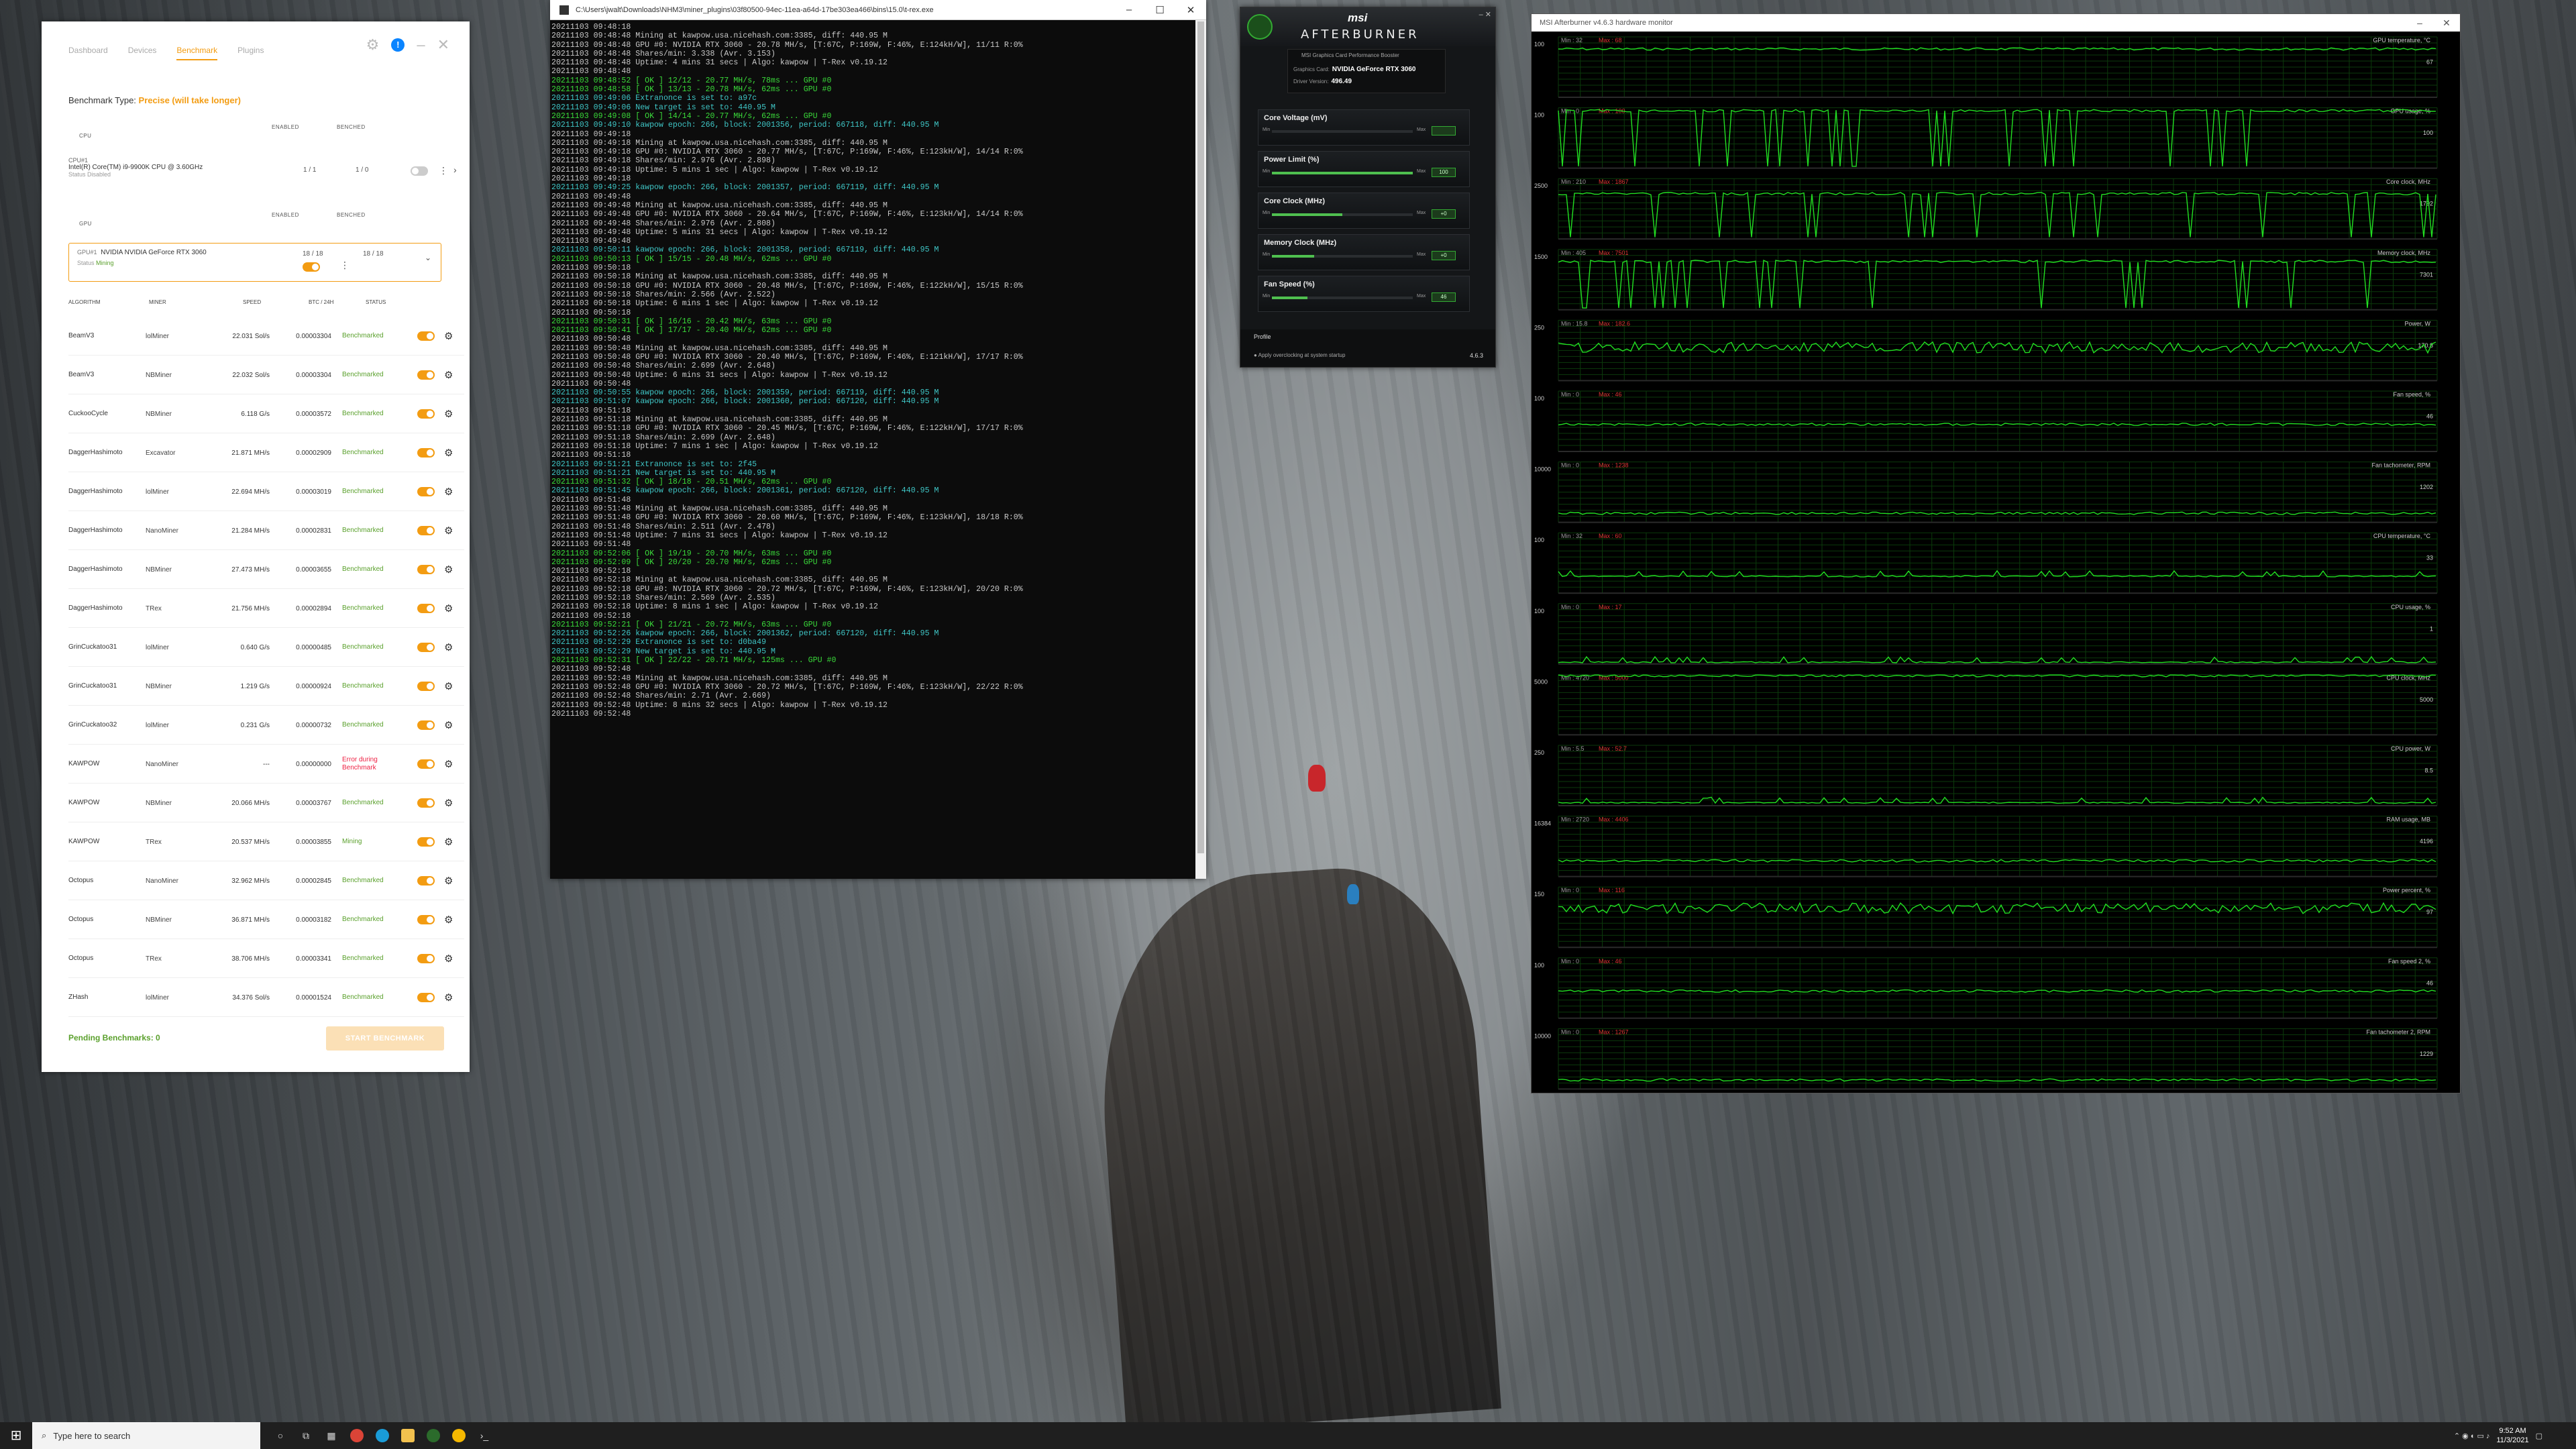 This screenshot has height=1449, width=2576. I want to click on table-row: KAWPOW TRex 20.537 MH/s 0.00003855 Mining ⚙, so click(266, 841).